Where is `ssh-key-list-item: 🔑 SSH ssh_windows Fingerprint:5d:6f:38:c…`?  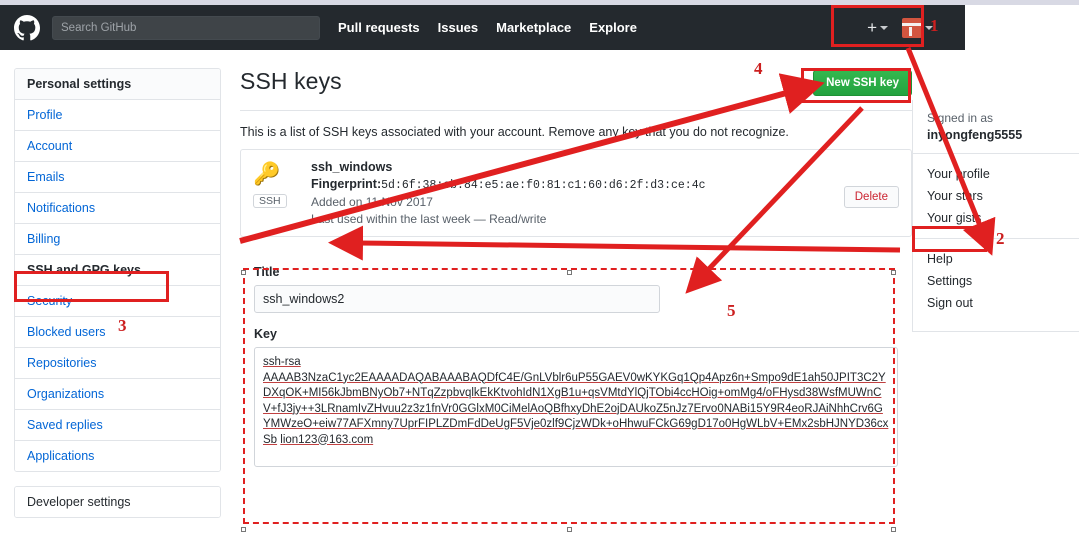 ssh-key-list-item: 🔑 SSH ssh_windows Fingerprint:5d:6f:38:c… is located at coordinates (576, 193).